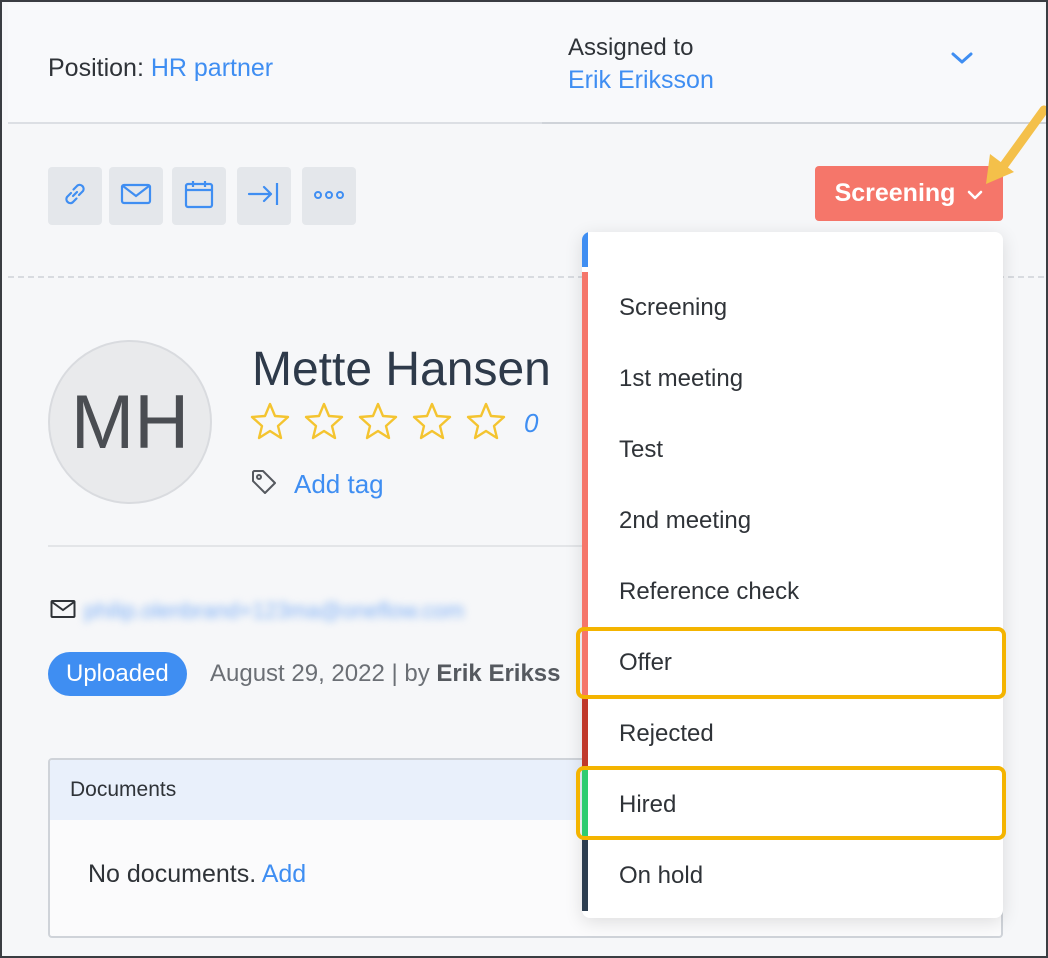 The height and width of the screenshot is (958, 1048). I want to click on annotation-arrow-icon, so click(1009, 149).